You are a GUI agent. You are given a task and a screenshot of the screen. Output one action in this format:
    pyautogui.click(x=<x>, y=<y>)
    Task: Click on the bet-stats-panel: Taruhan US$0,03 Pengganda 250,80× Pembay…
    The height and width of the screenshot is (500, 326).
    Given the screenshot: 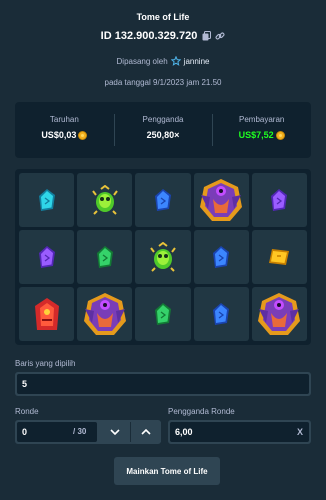 What is the action you would take?
    pyautogui.click(x=163, y=130)
    